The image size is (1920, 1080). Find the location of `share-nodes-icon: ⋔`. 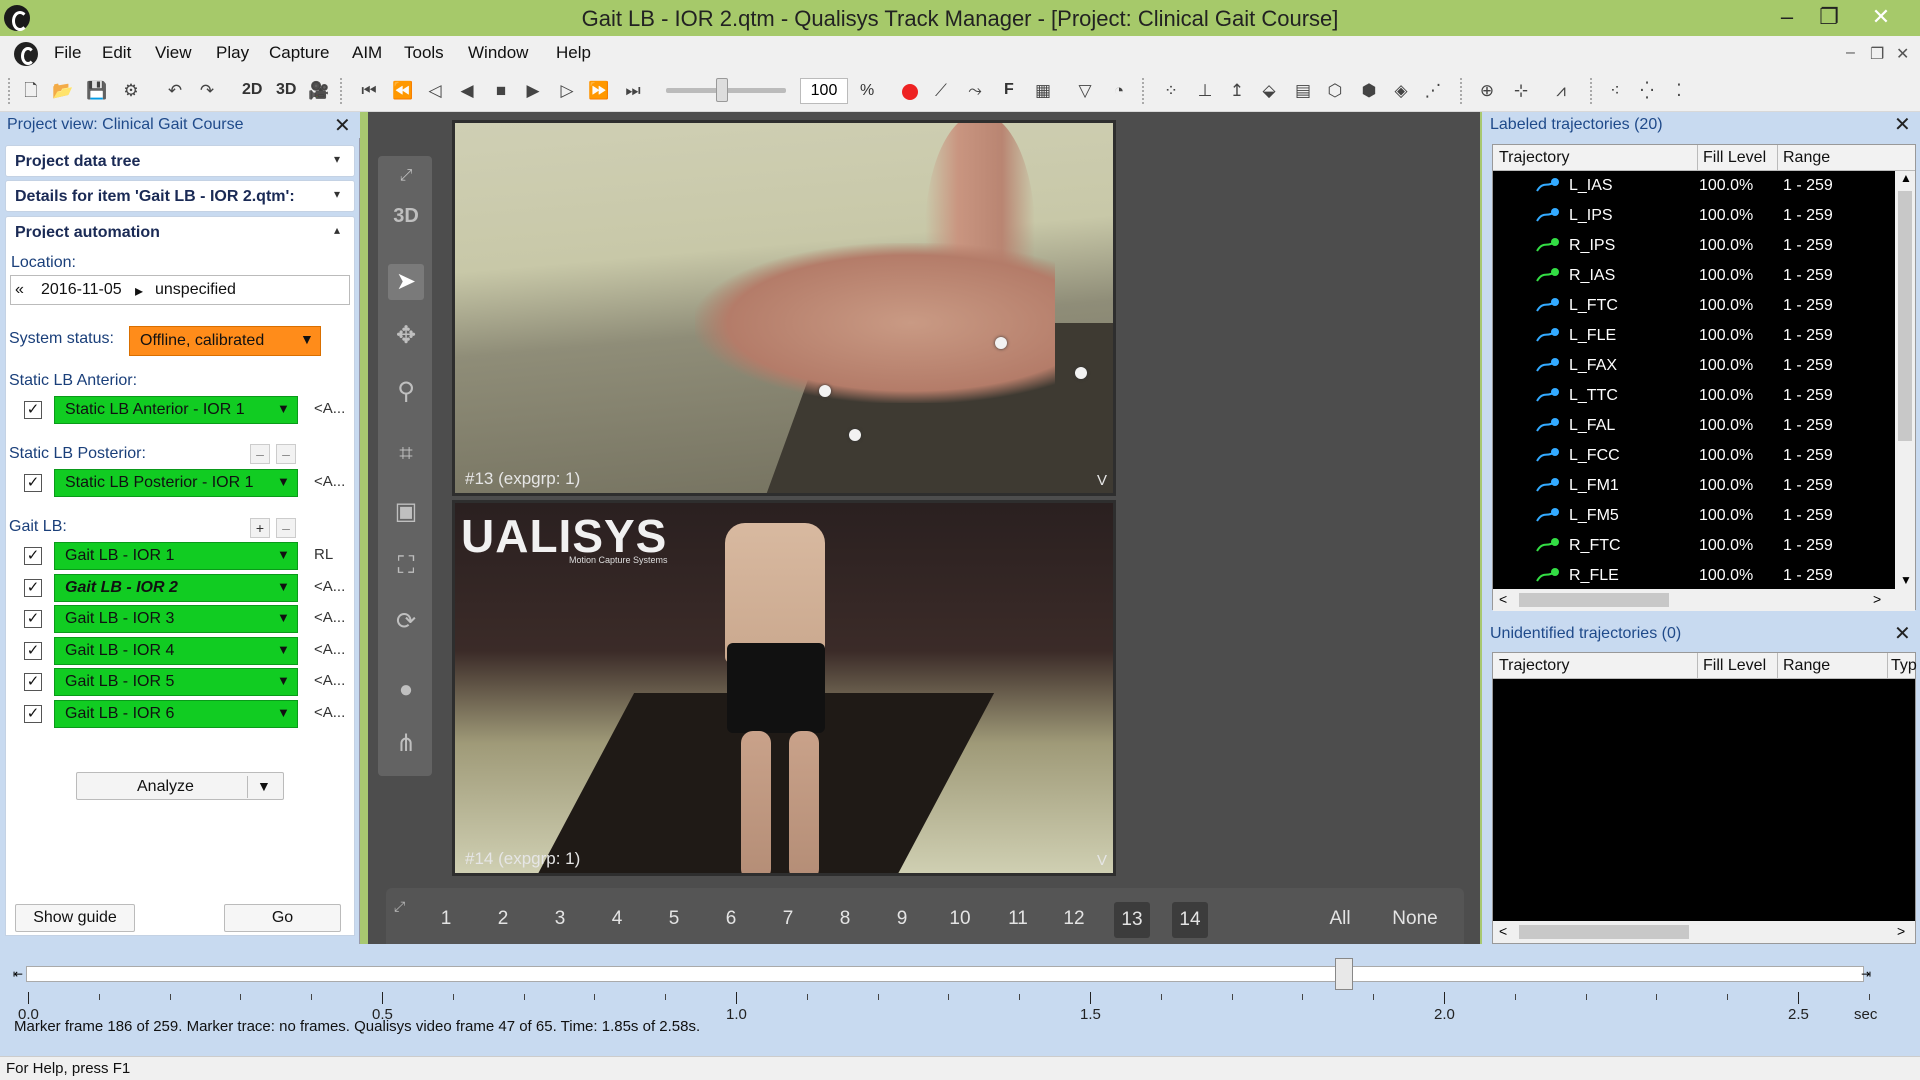

share-nodes-icon: ⋔ is located at coordinates (406, 744).